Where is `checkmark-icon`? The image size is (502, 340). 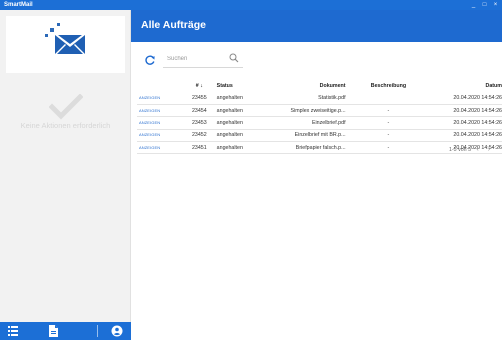 checkmark-icon is located at coordinates (65, 107).